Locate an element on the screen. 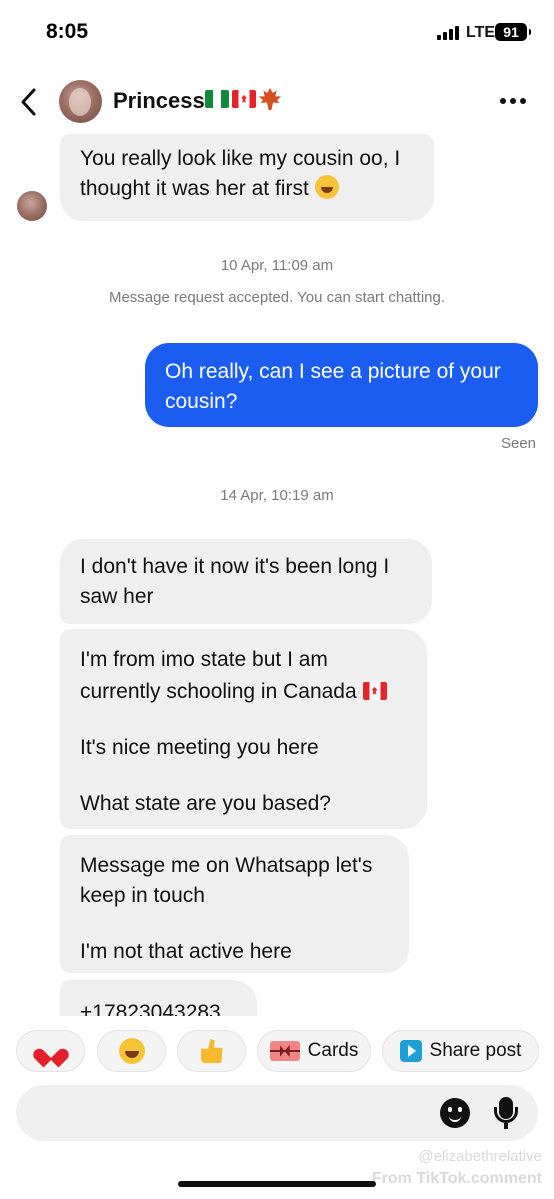  network-label: LTE is located at coordinates (481, 32).